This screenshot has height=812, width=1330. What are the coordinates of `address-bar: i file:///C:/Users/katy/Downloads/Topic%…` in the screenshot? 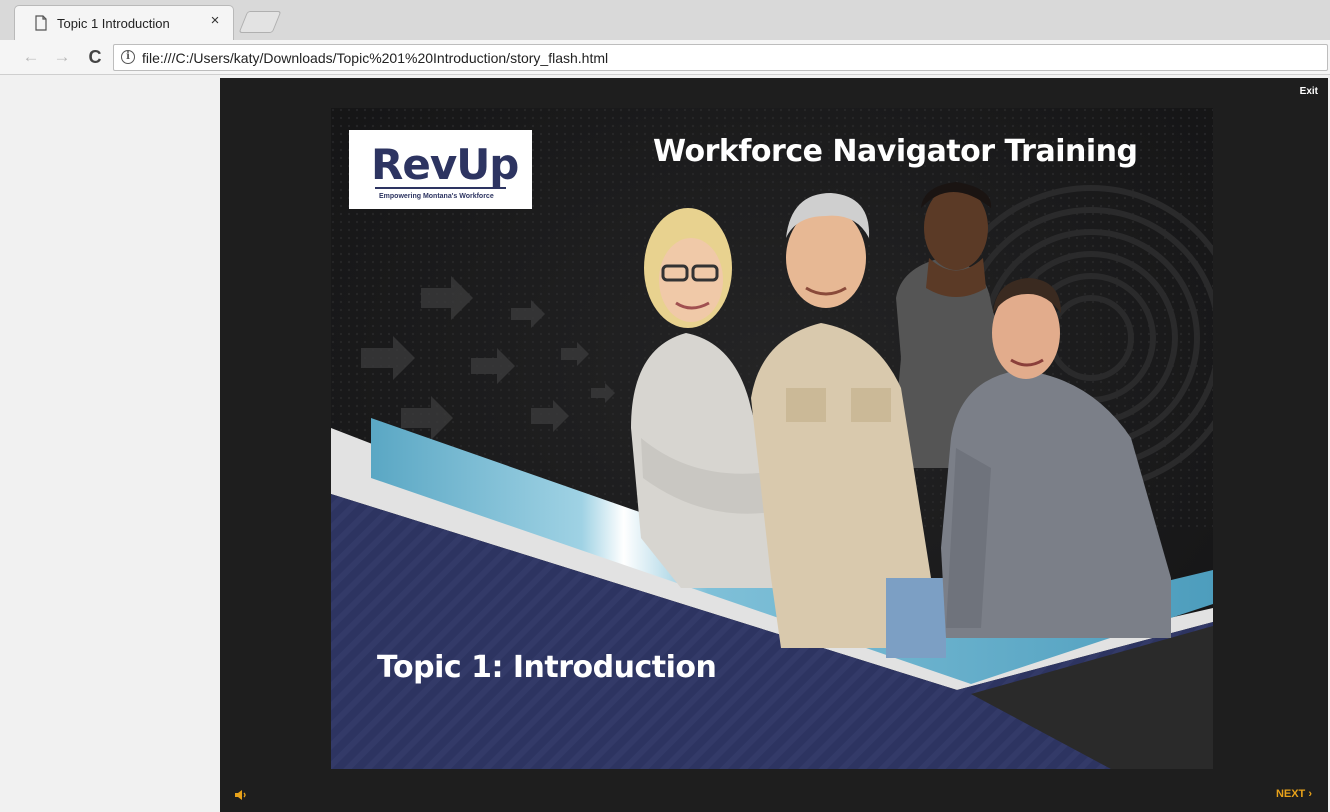 It's located at (720, 57).